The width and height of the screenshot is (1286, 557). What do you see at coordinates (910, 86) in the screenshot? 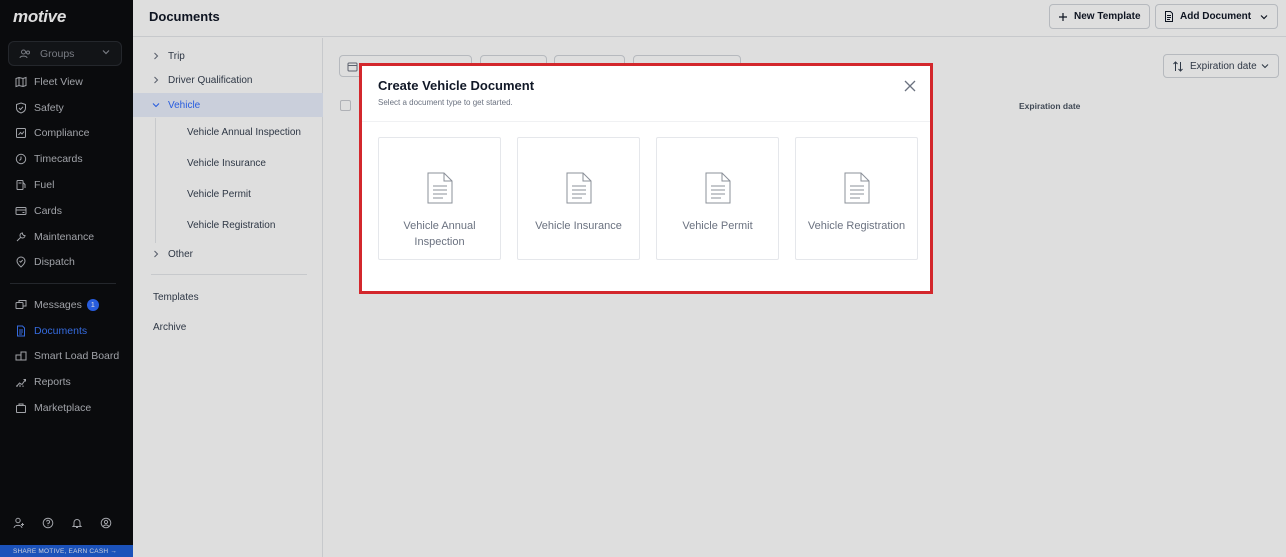
I see `close-icon` at bounding box center [910, 86].